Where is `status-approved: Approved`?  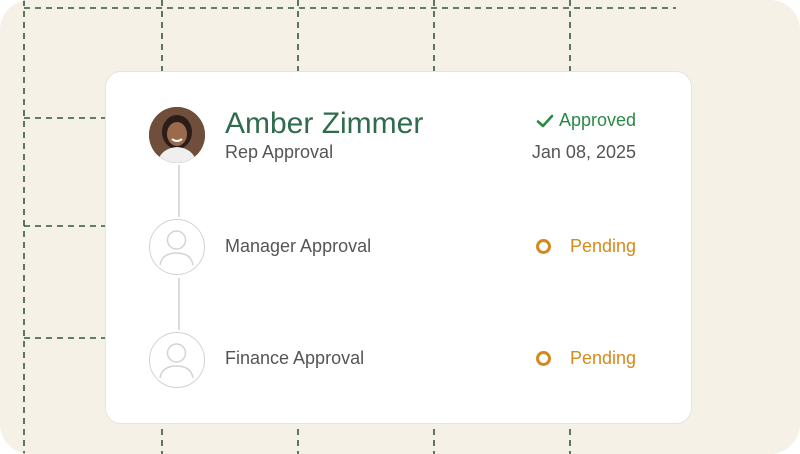
status-approved: Approved is located at coordinates (585, 120).